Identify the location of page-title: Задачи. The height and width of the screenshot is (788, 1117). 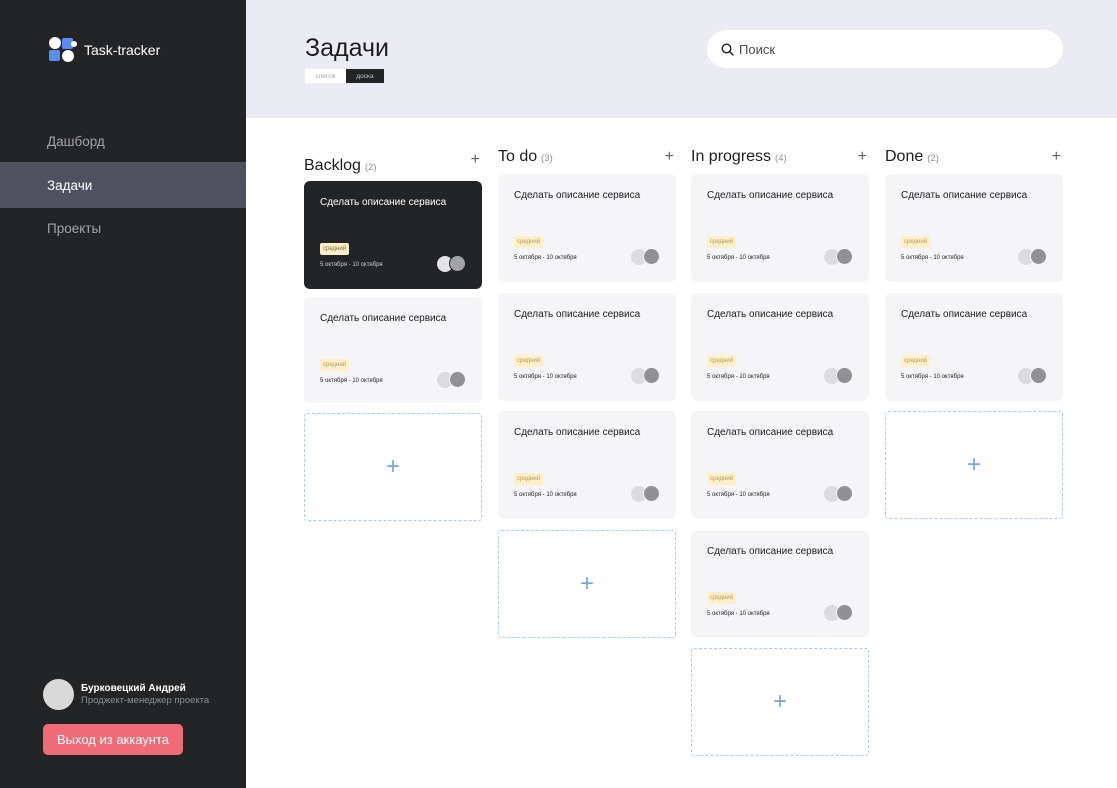
(347, 48).